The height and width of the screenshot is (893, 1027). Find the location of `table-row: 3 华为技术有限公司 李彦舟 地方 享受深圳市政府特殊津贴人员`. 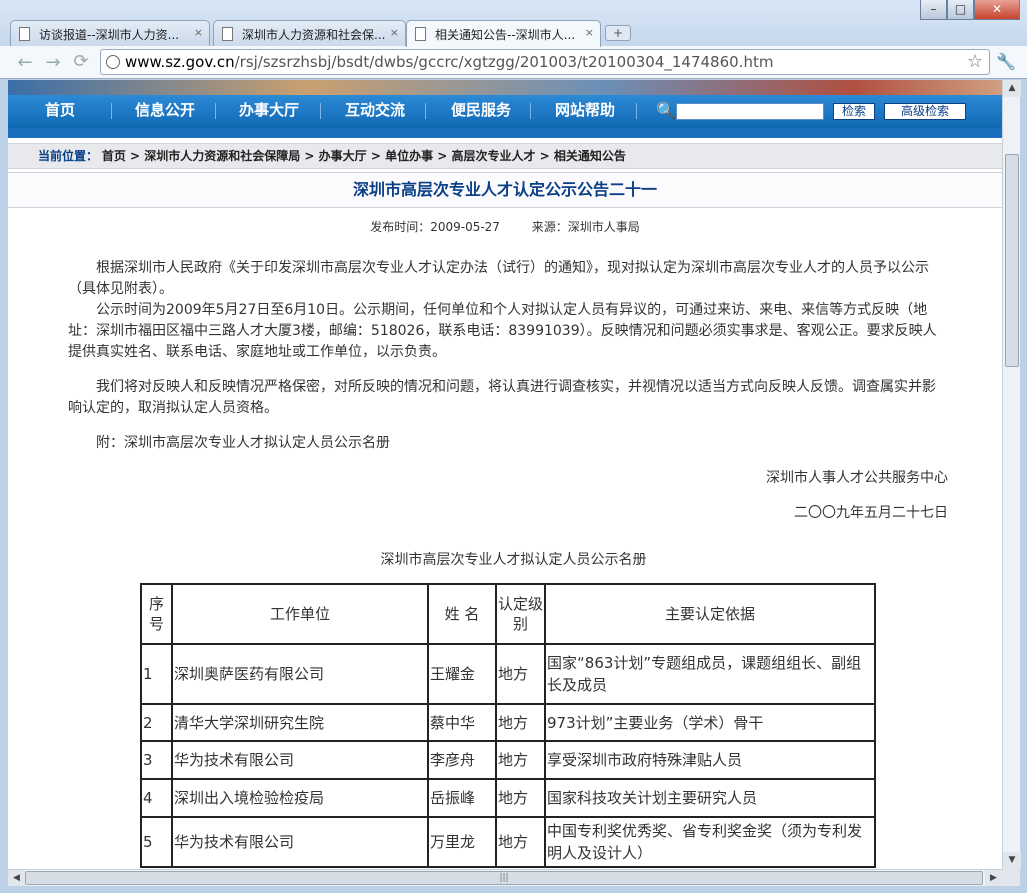

table-row: 3 华为技术有限公司 李彦舟 地方 享受深圳市政府特殊津贴人员 is located at coordinates (508, 760).